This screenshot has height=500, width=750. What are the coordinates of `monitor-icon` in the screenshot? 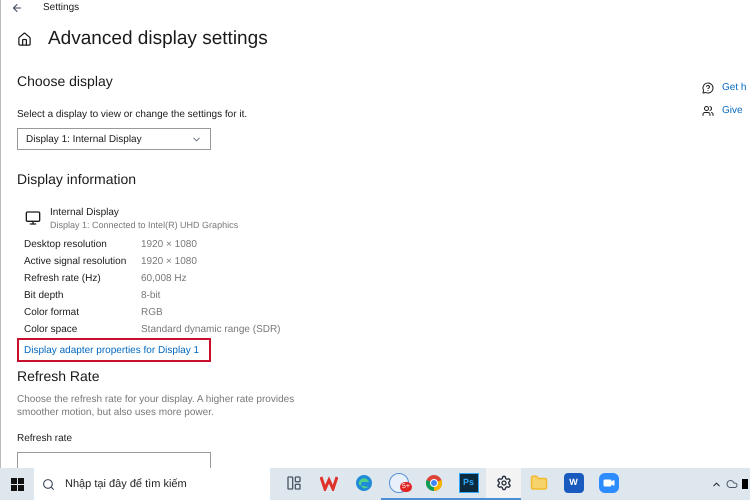 It's located at (33, 218).